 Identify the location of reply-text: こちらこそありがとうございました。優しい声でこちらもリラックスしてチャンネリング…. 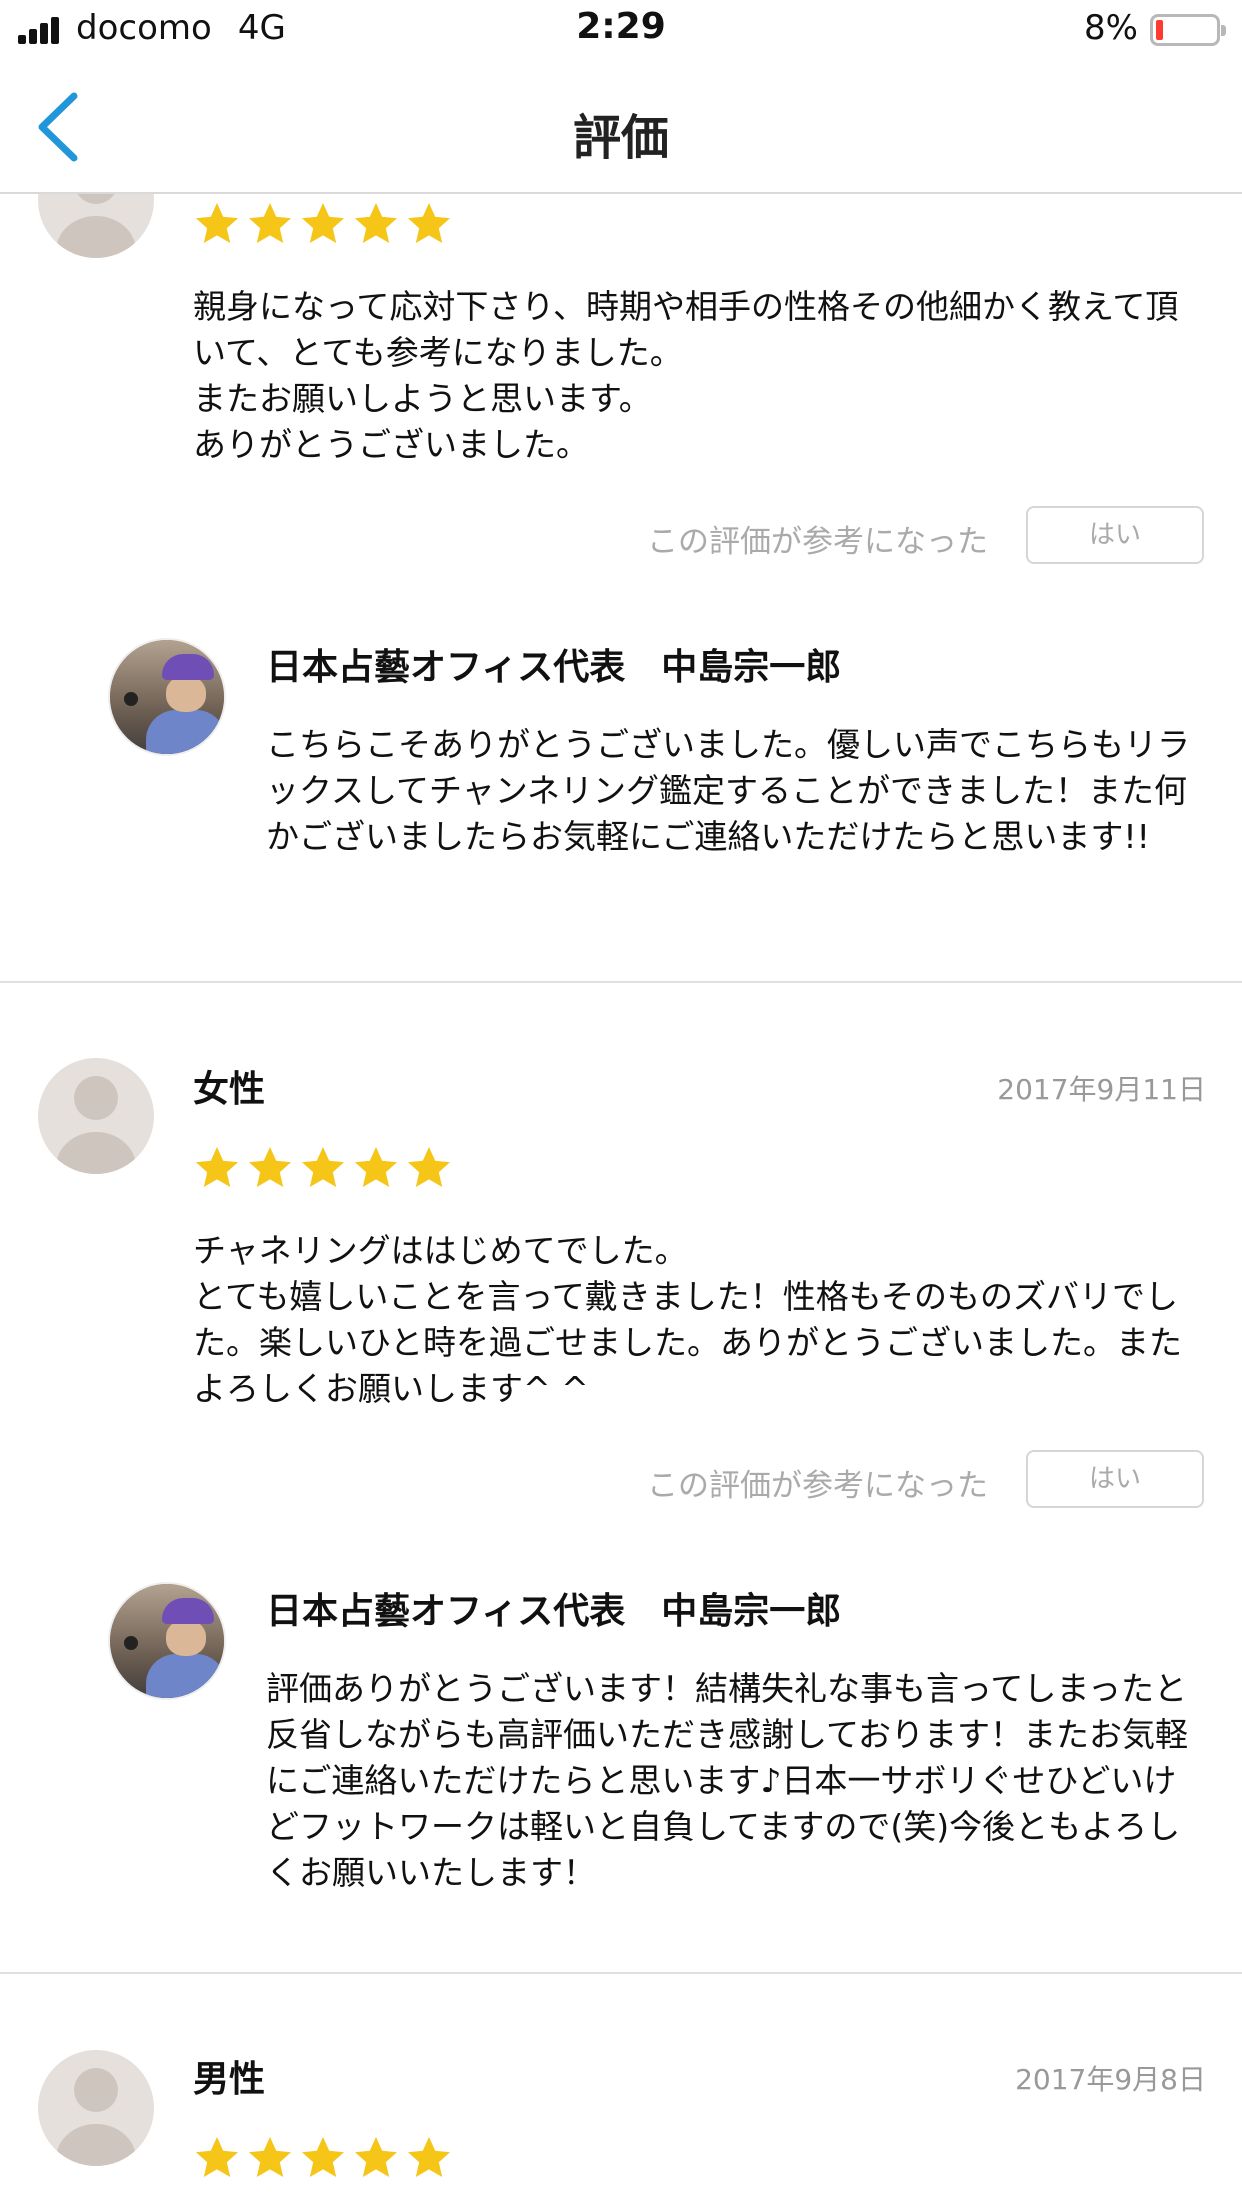
(728, 790).